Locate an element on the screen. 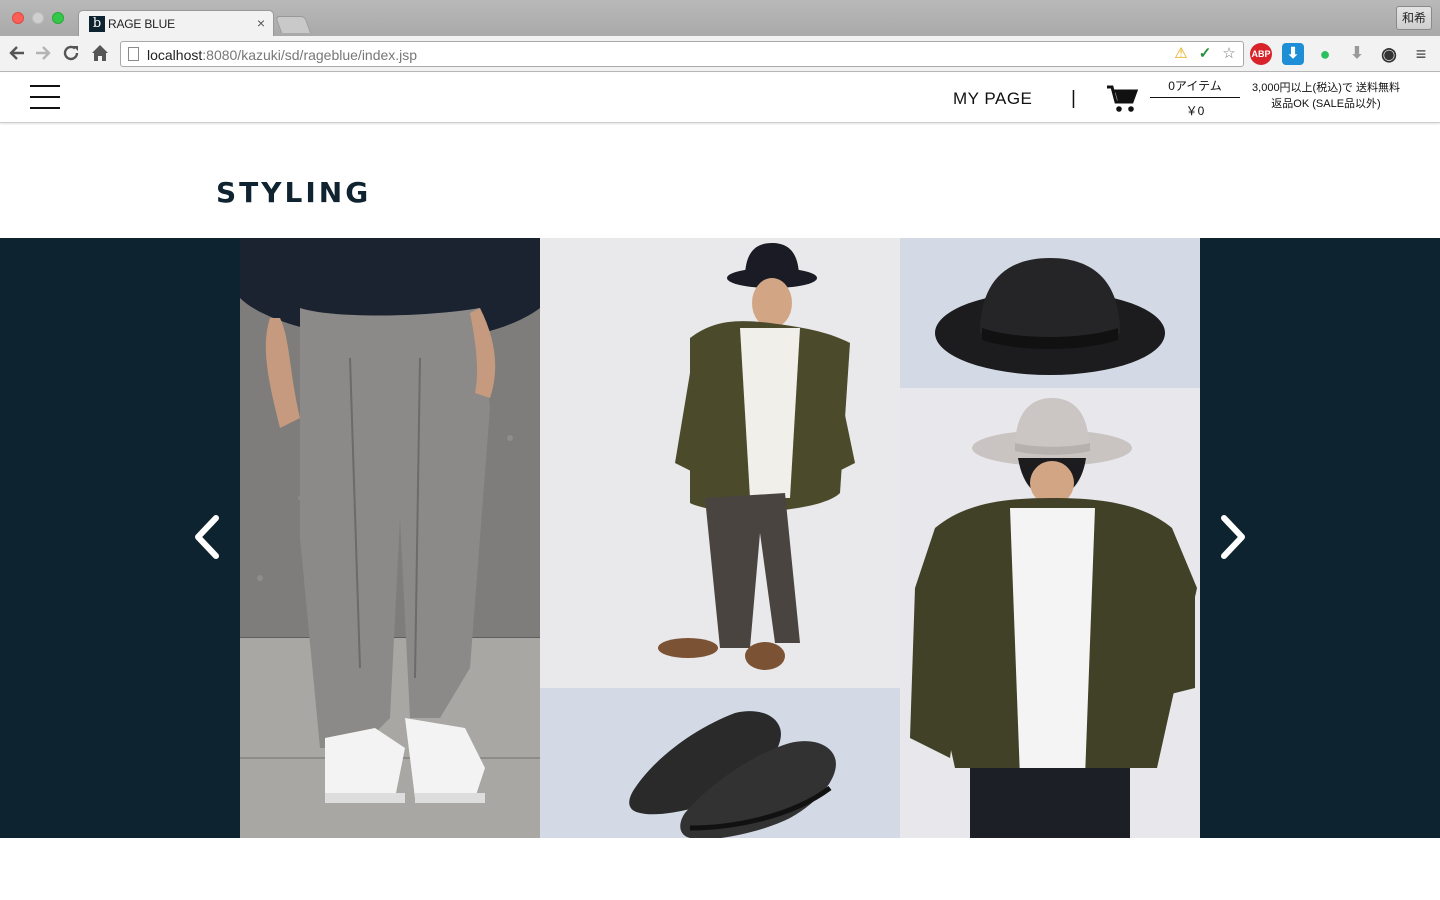 This screenshot has width=1440, height=900. translate-check-icon: ✓ is located at coordinates (1205, 54).